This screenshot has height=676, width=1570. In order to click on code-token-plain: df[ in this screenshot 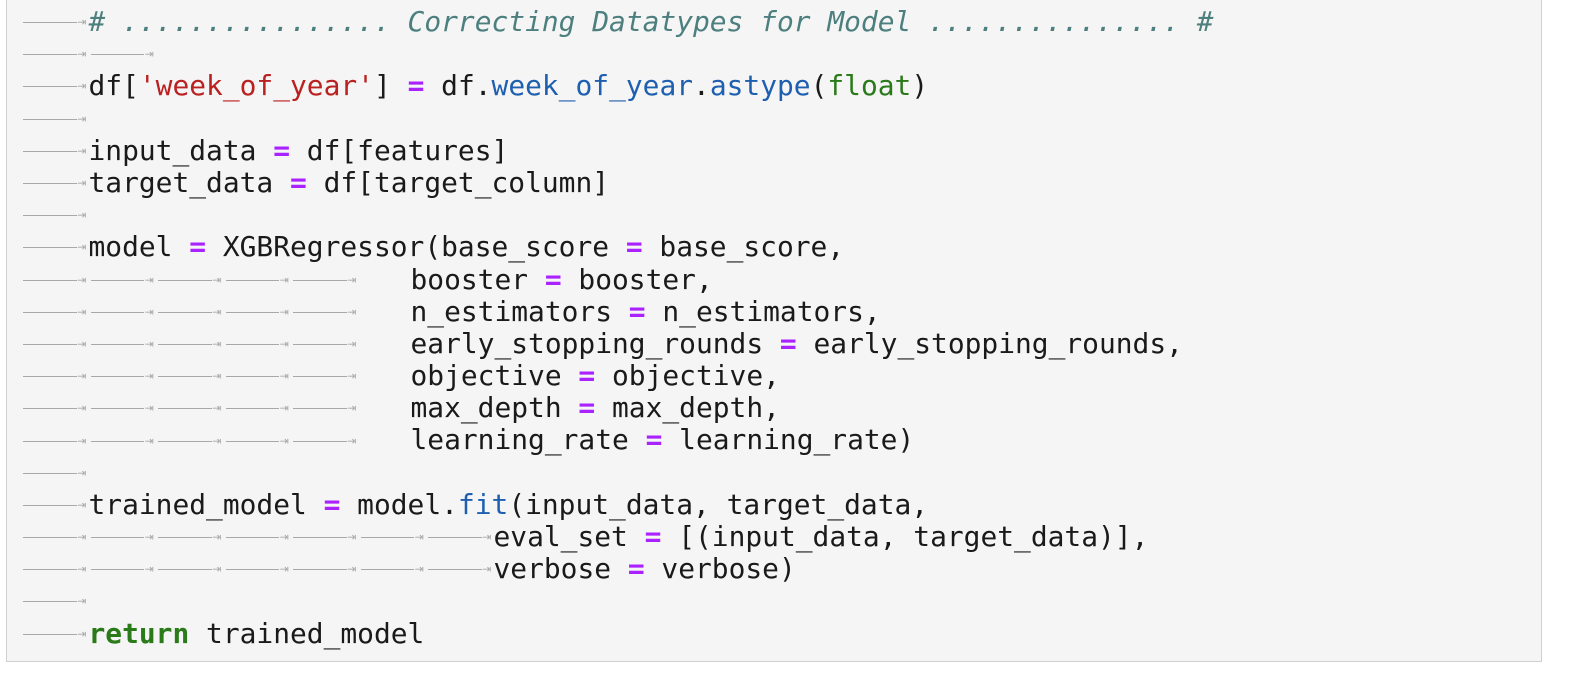, I will do `click(113, 86)`.